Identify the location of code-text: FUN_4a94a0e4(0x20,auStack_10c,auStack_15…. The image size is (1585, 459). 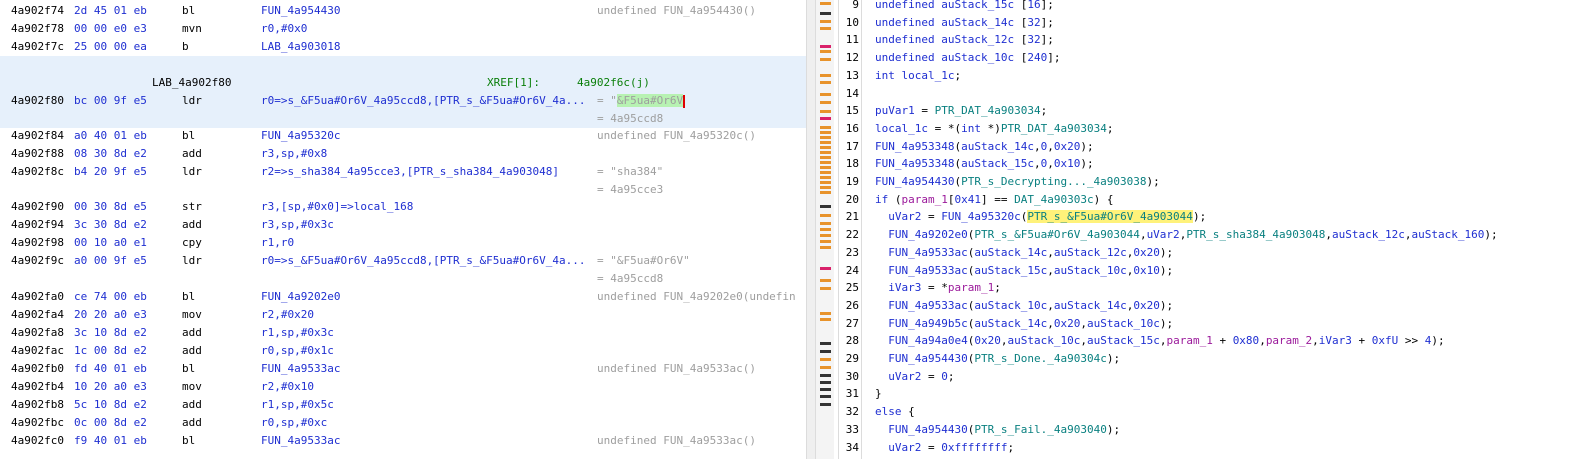
(1159, 341).